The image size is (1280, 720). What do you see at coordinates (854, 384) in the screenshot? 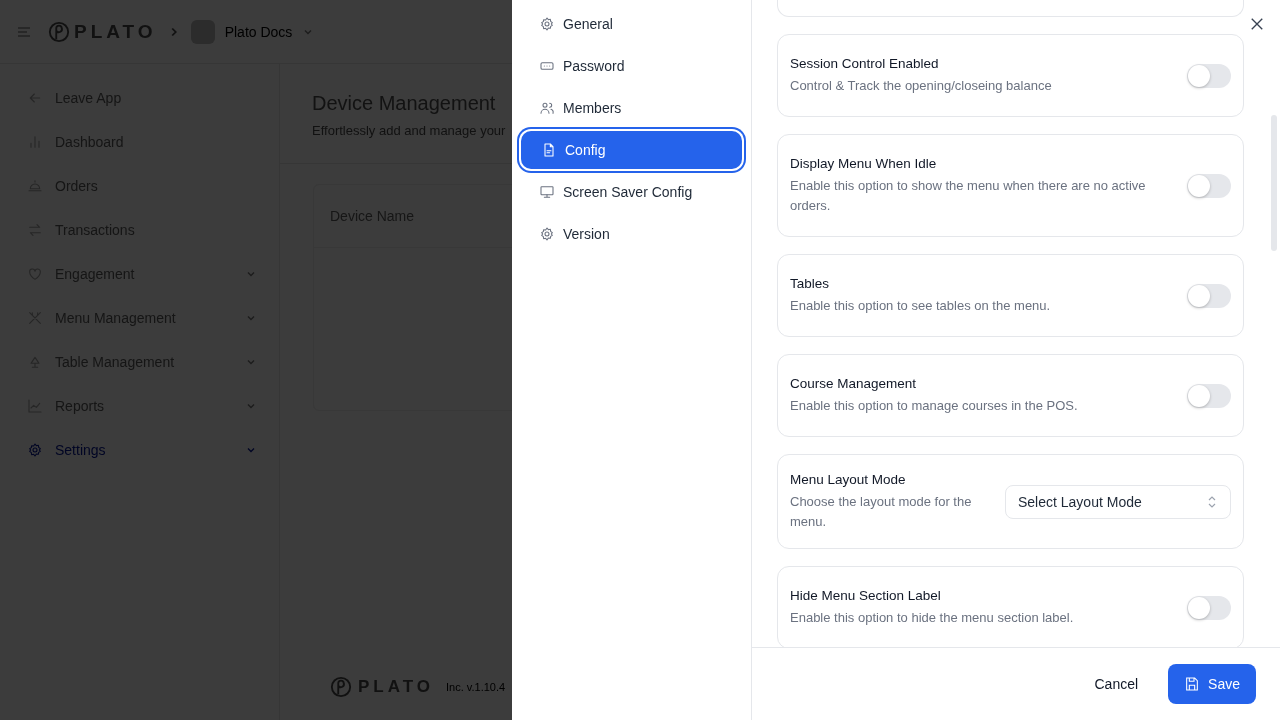
I see `setting-title: Course Management` at bounding box center [854, 384].